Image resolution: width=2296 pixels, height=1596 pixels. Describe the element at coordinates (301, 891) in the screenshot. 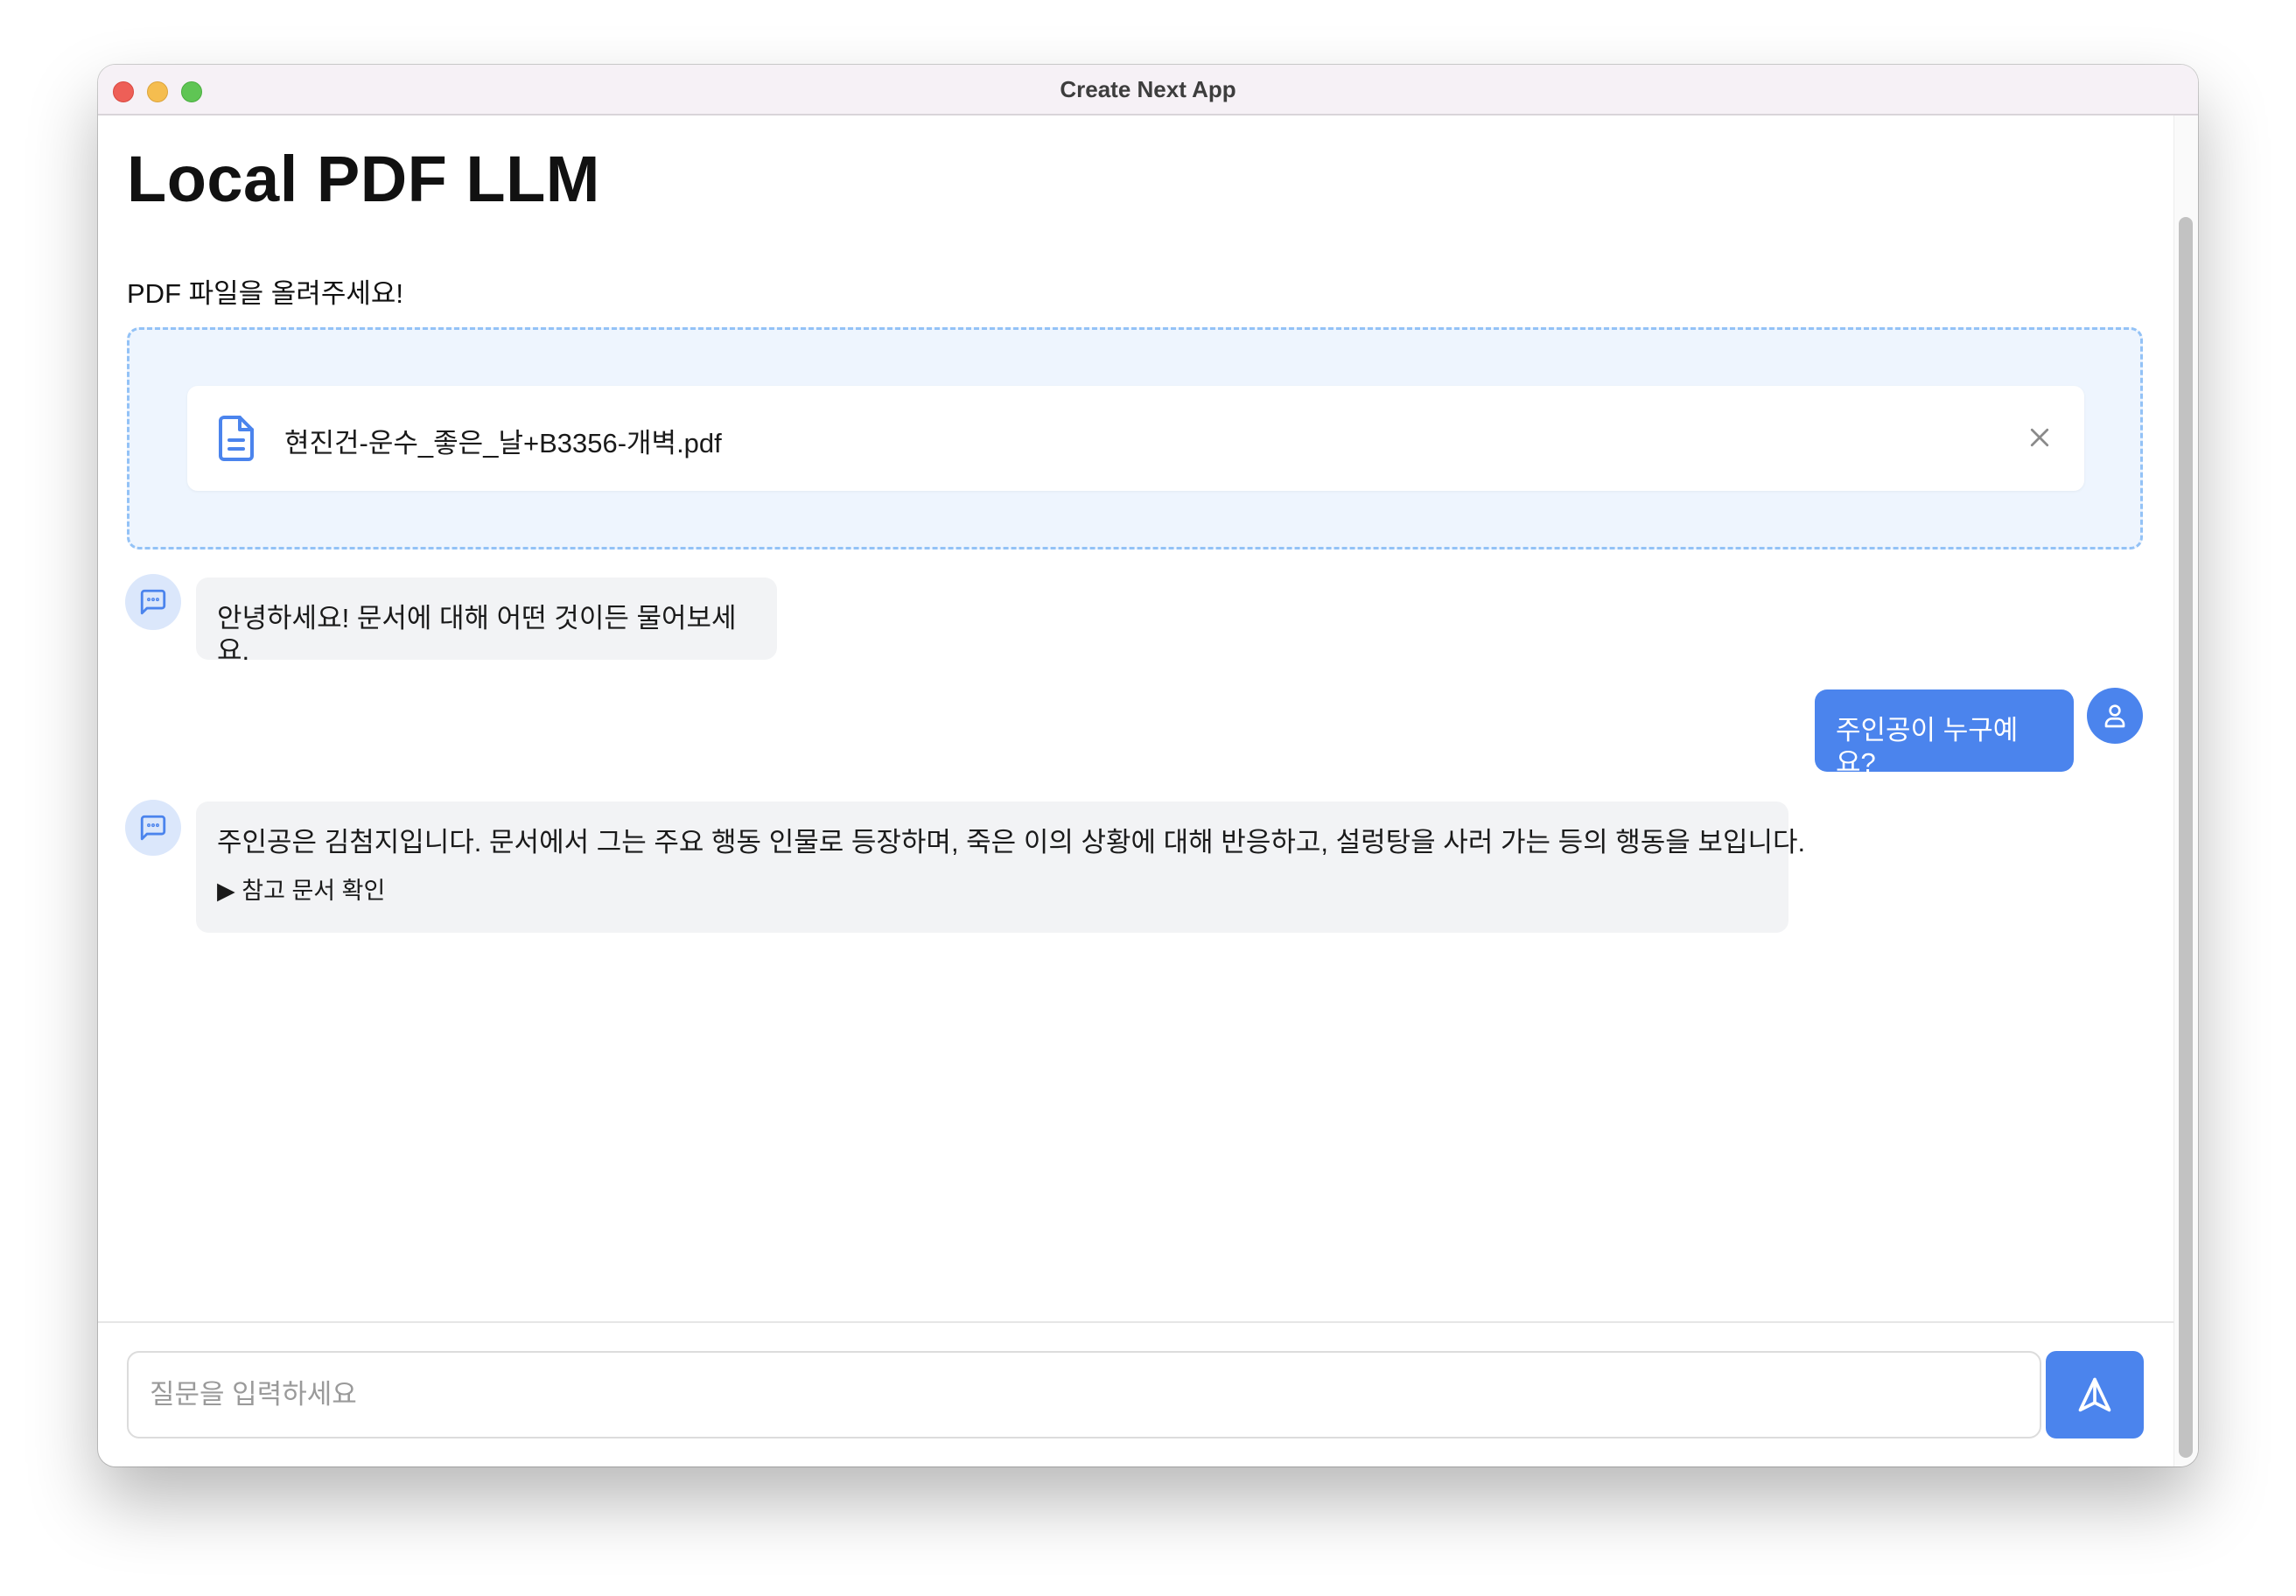

I see `reference-docs-toggle: ▶ 참고 문서 확인` at that location.